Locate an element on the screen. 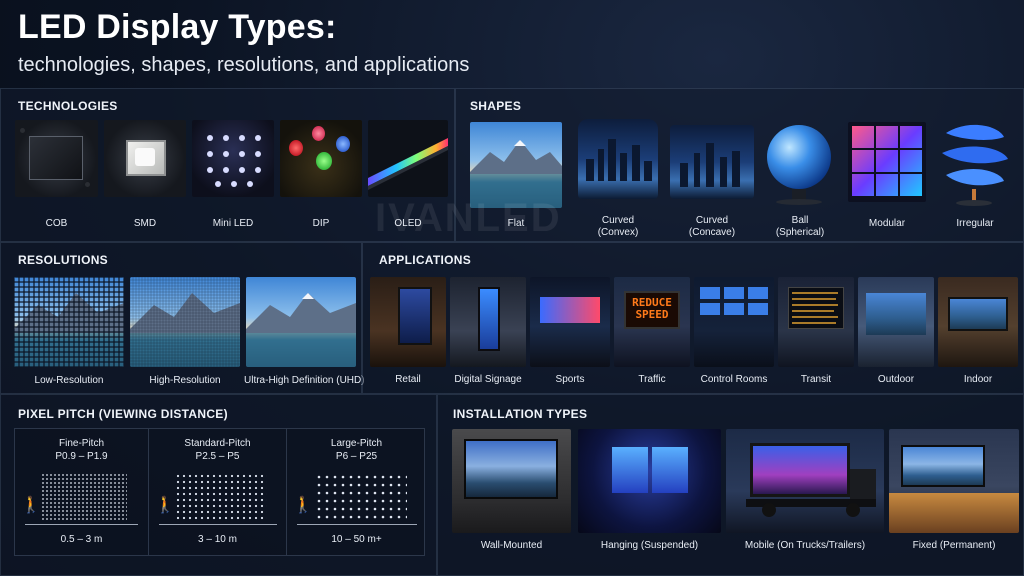 The image size is (1024, 576). shapes-title: SHAPES is located at coordinates (496, 106).